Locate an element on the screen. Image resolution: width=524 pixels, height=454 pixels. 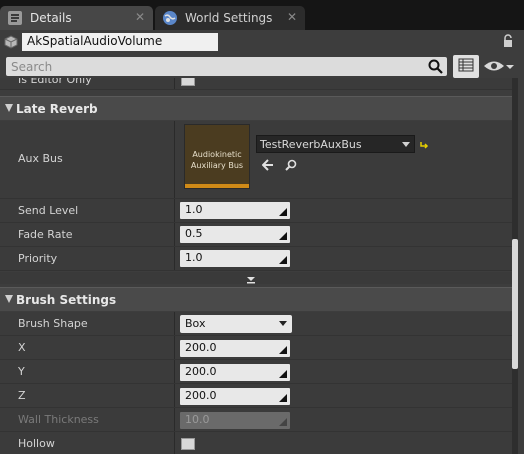
actor-bar: AkSpatialAudioVolume is located at coordinates (262, 42).